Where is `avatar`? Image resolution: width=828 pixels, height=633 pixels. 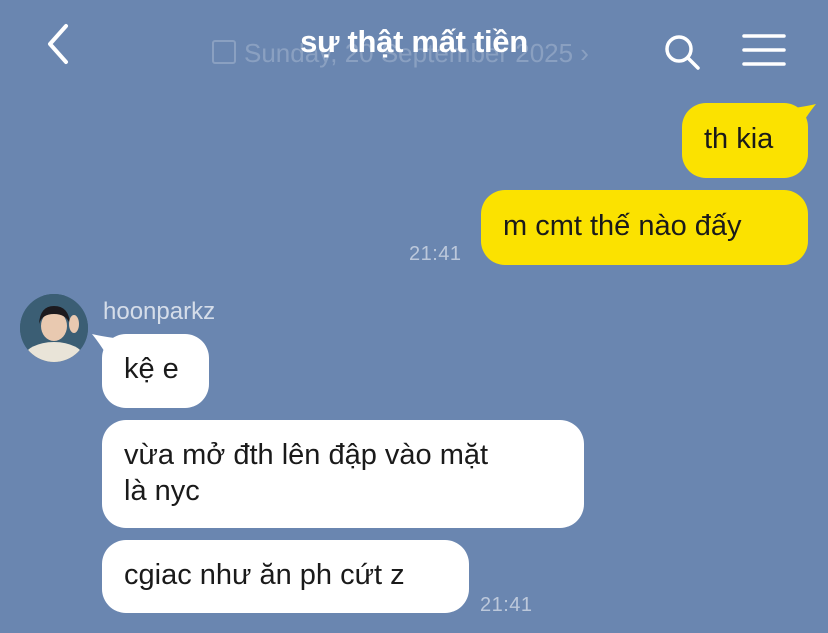
avatar is located at coordinates (54, 328).